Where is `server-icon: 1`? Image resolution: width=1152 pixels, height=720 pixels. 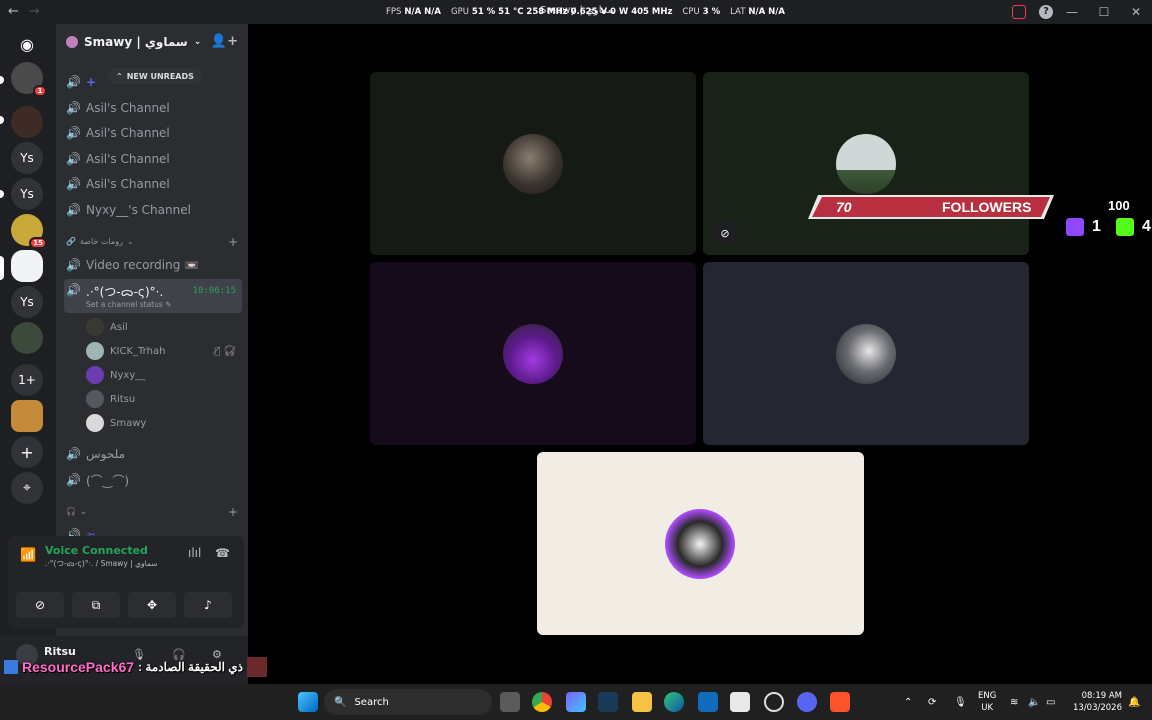 server-icon: 1 is located at coordinates (29, 79).